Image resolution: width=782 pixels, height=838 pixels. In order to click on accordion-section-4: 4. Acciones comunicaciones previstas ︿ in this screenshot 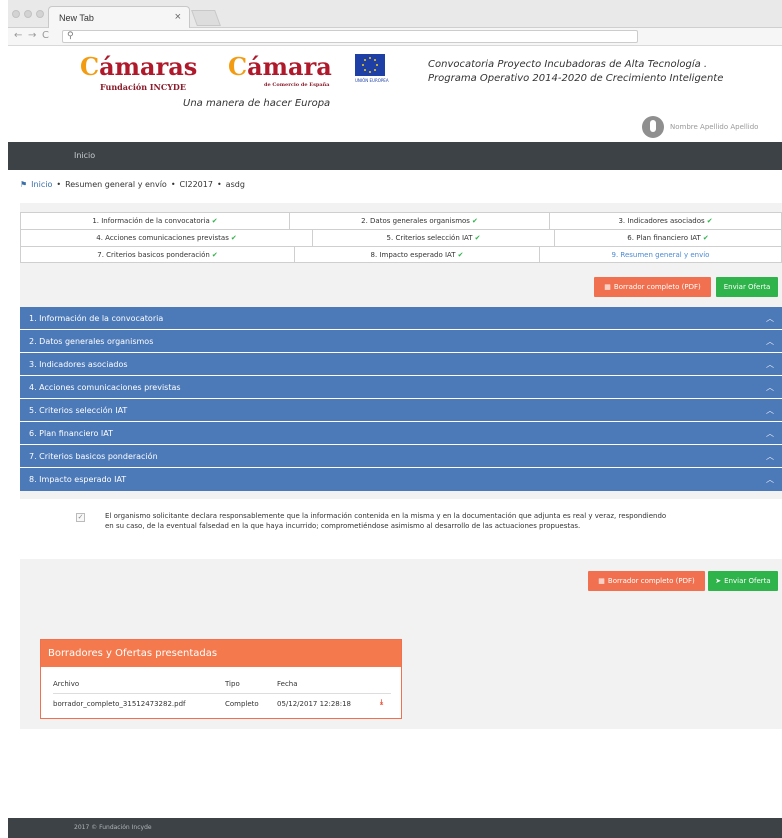, I will do `click(401, 387)`.